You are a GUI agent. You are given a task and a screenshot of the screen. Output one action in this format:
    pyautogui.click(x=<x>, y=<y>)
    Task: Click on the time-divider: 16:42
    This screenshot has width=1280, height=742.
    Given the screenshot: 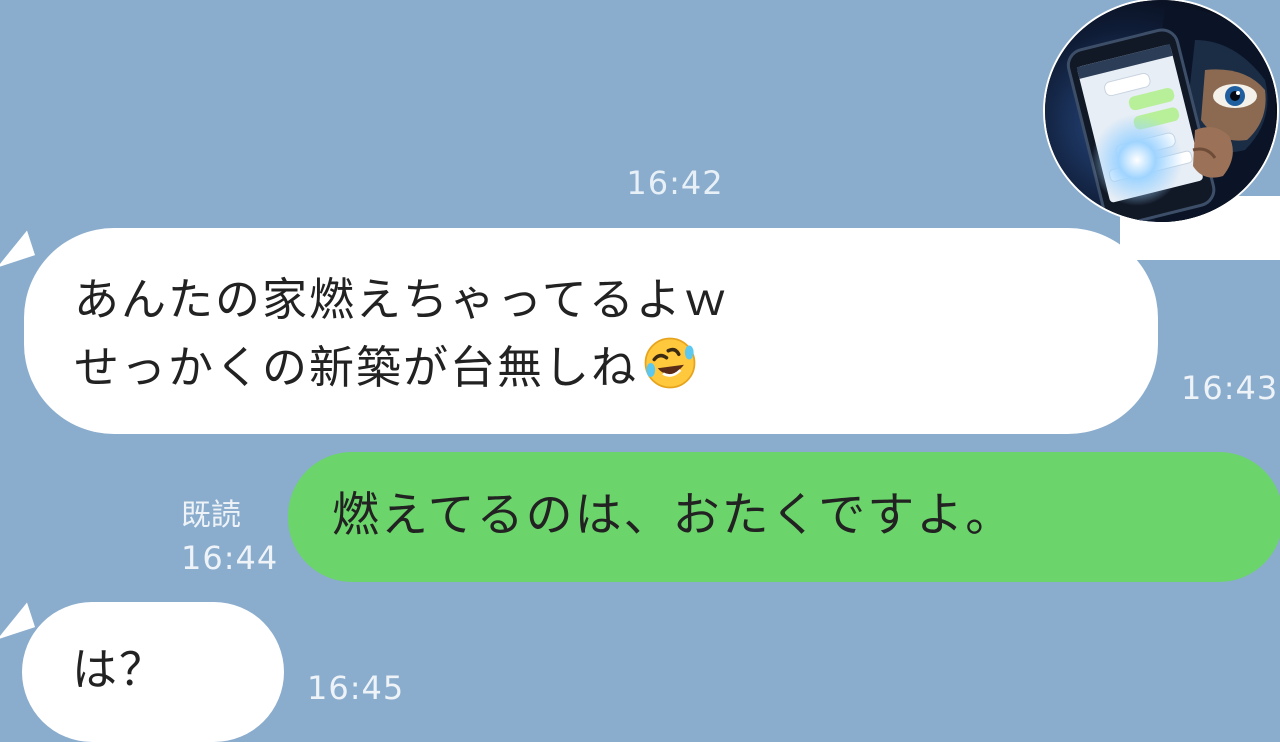 What is the action you would take?
    pyautogui.click(x=675, y=183)
    